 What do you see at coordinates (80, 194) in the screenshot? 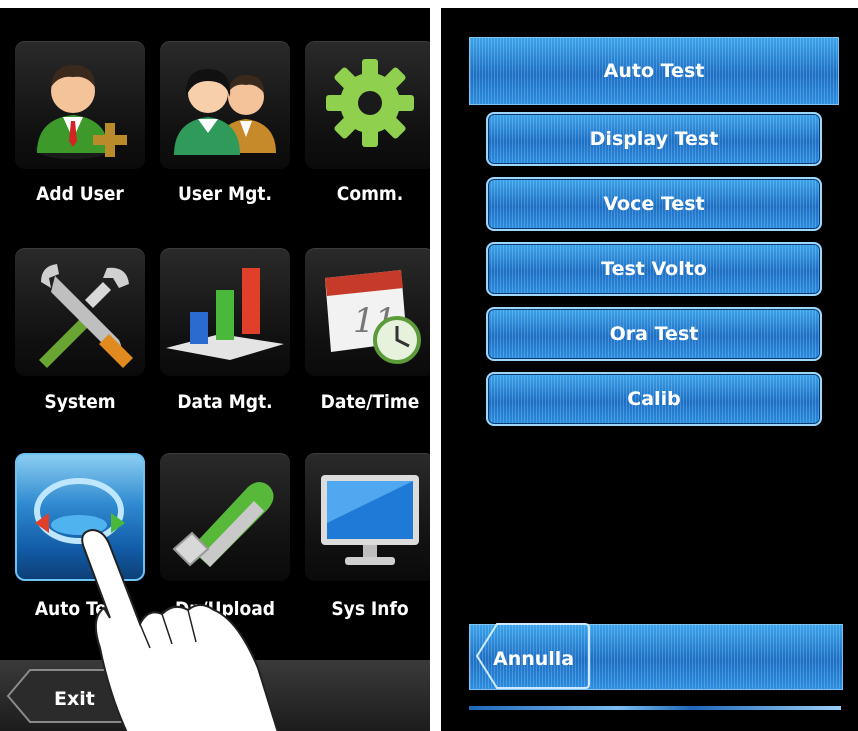
I see `tile-label-add-user: Add User` at bounding box center [80, 194].